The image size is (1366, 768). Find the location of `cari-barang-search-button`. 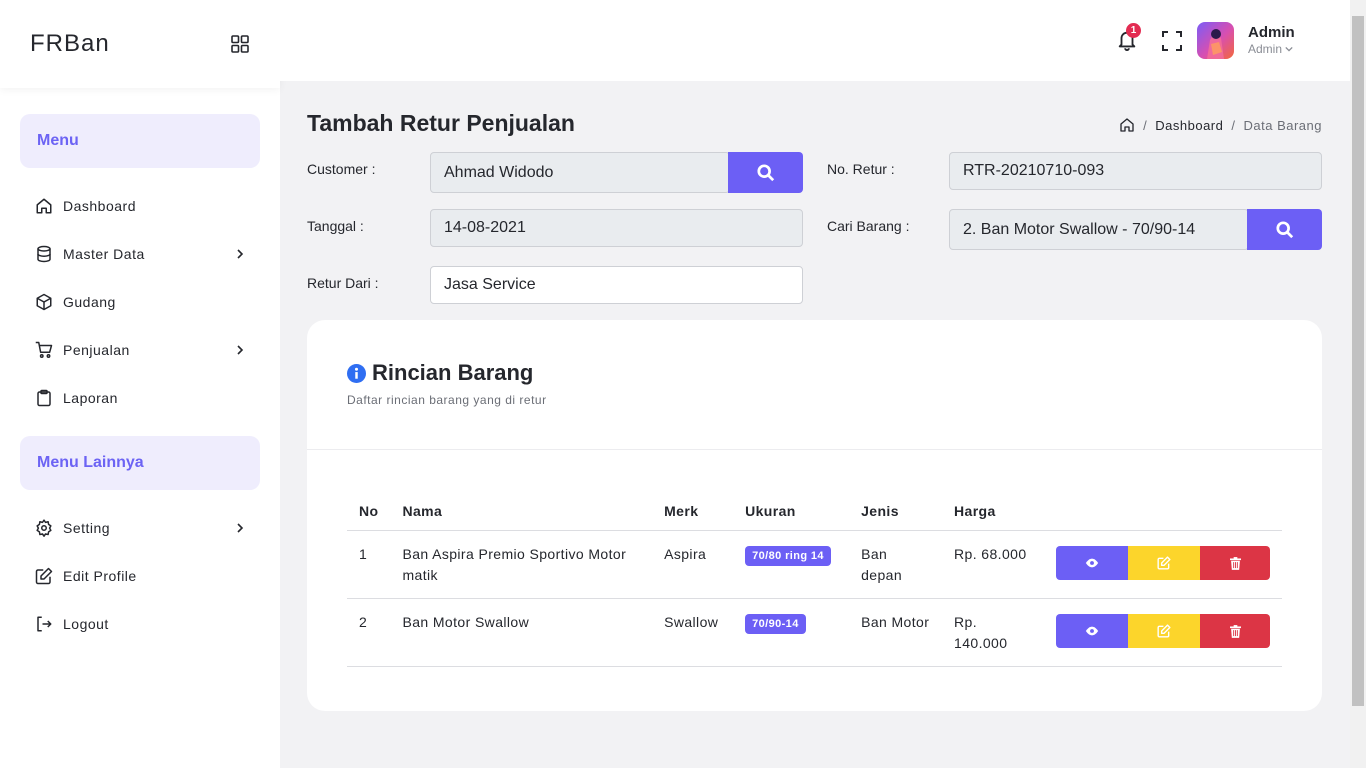

cari-barang-search-button is located at coordinates (1284, 229).